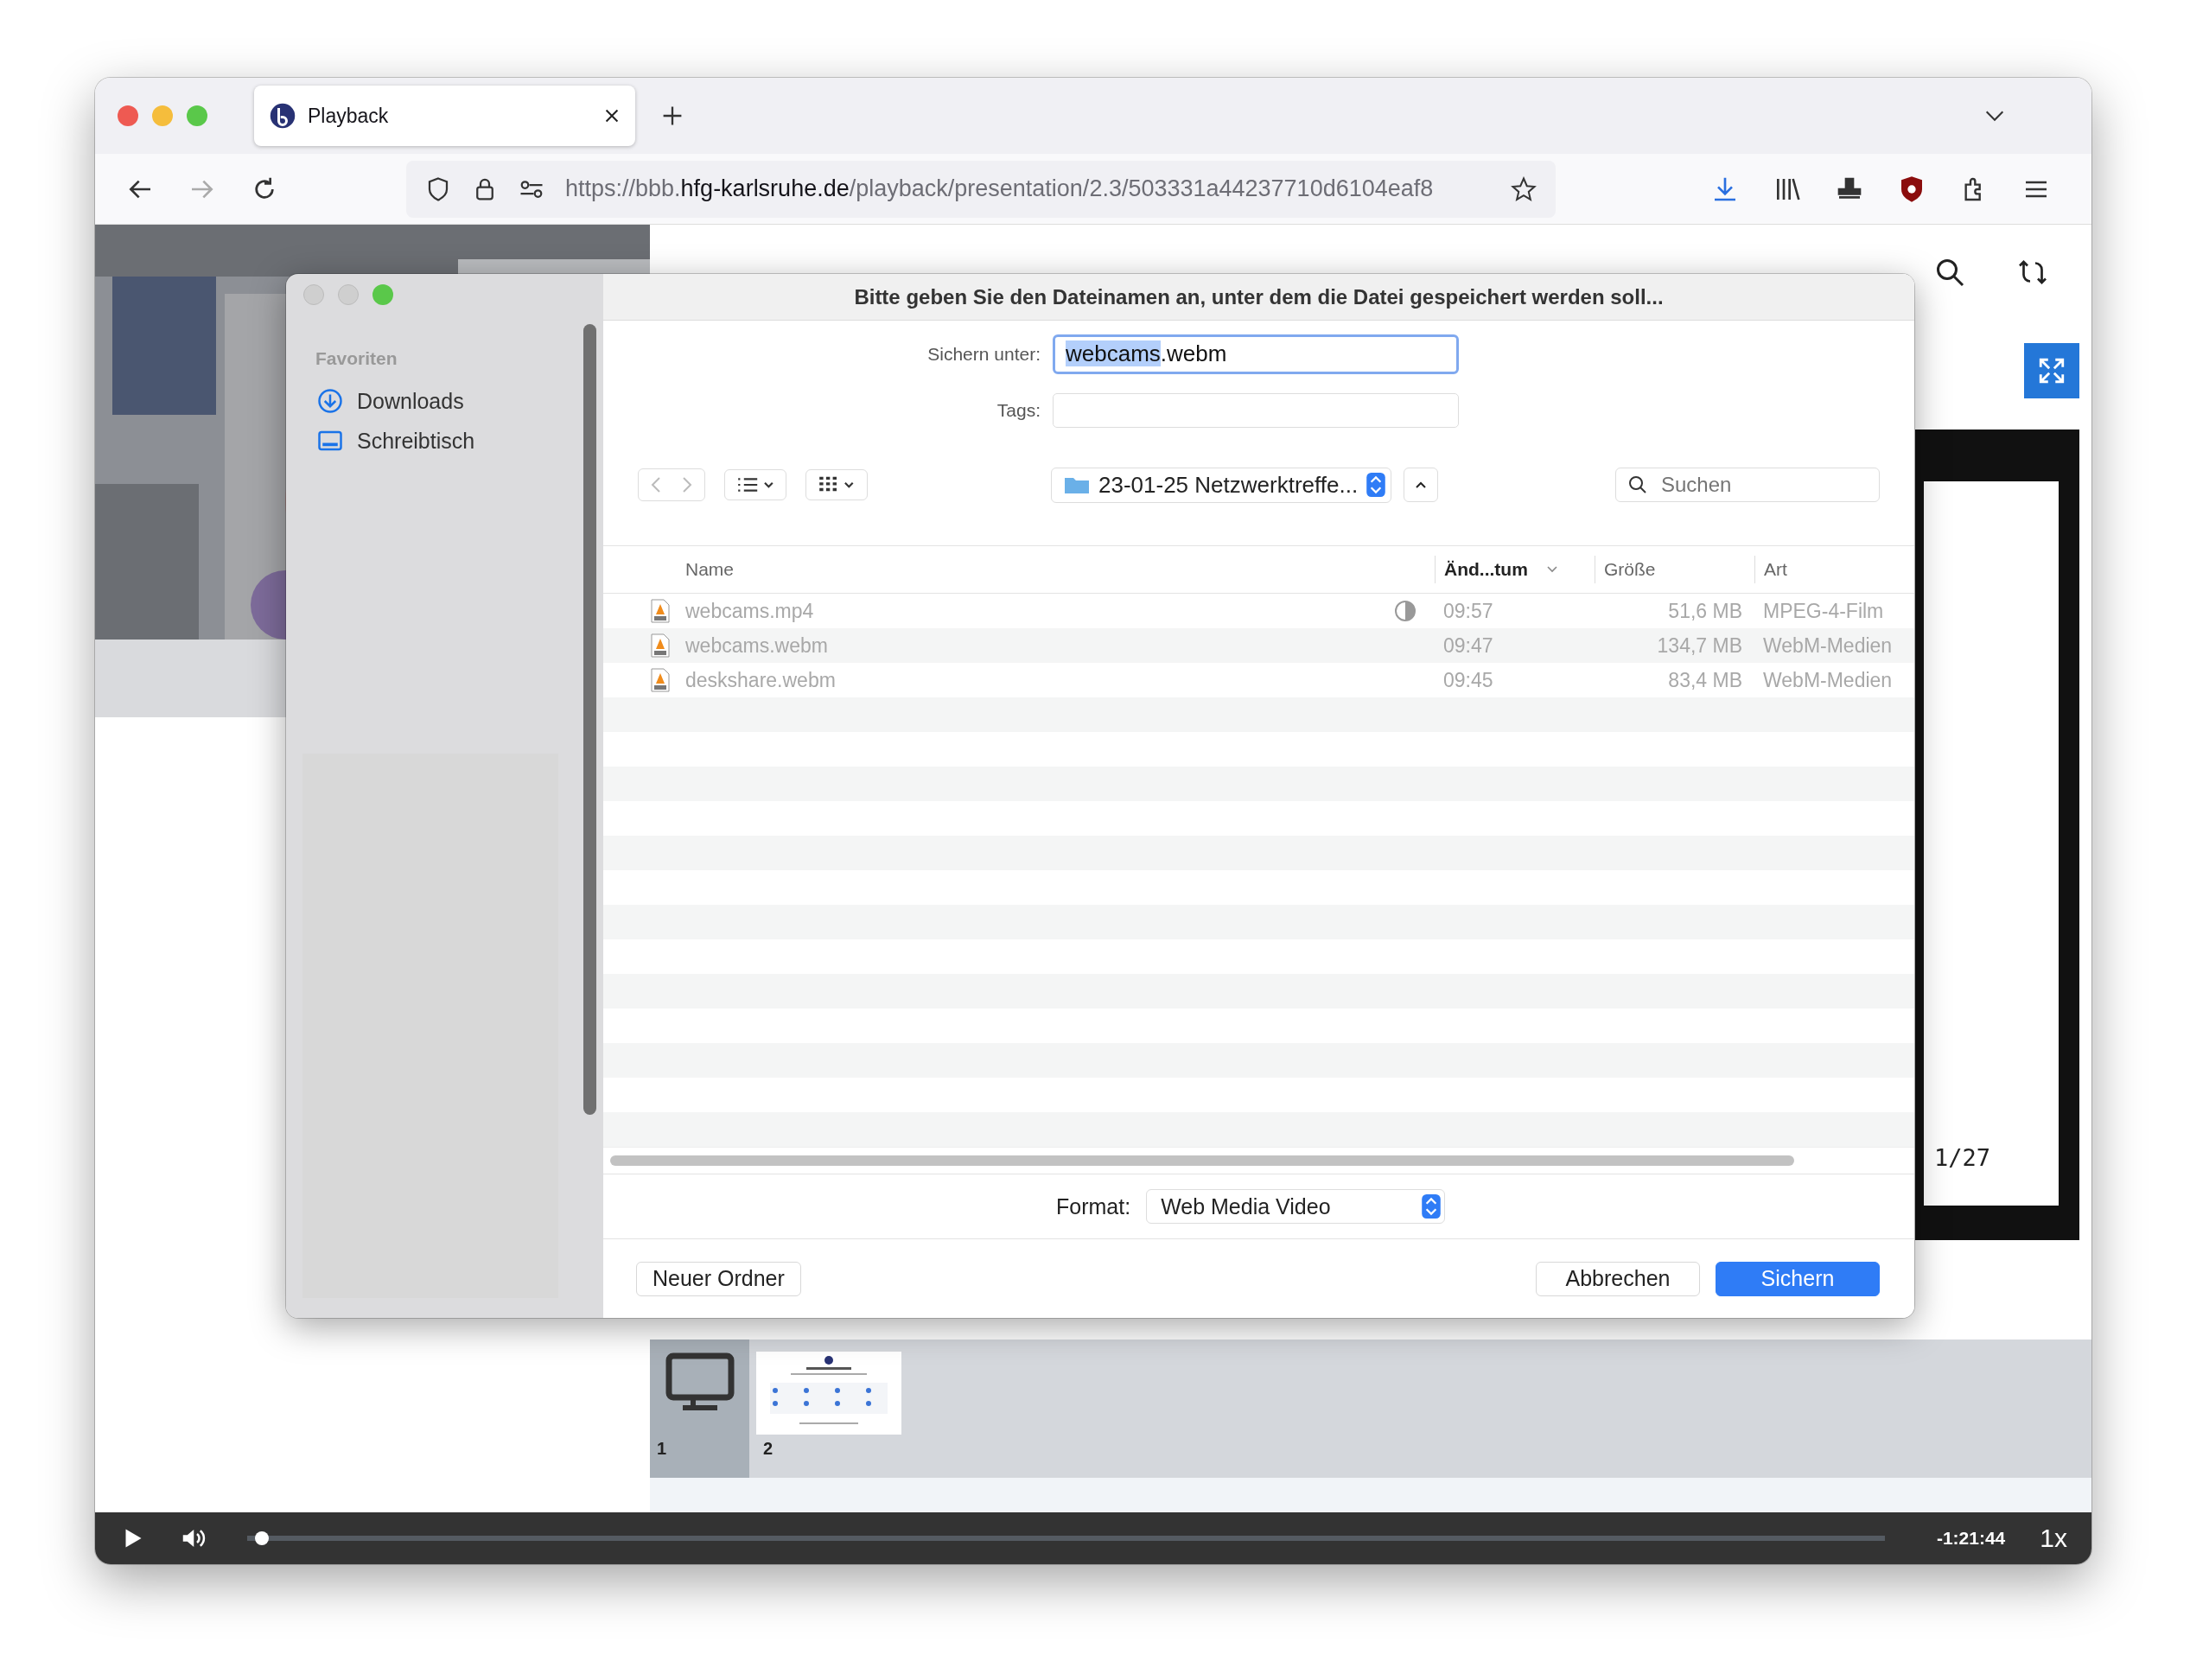  What do you see at coordinates (283, 116) in the screenshot?
I see `b-logo-icon` at bounding box center [283, 116].